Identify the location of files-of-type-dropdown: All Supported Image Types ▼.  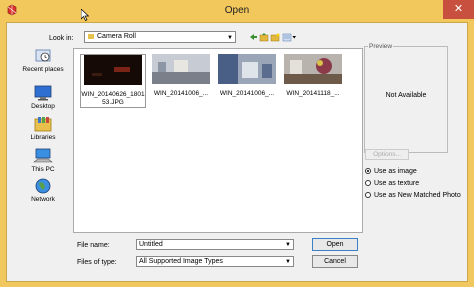
(215, 261).